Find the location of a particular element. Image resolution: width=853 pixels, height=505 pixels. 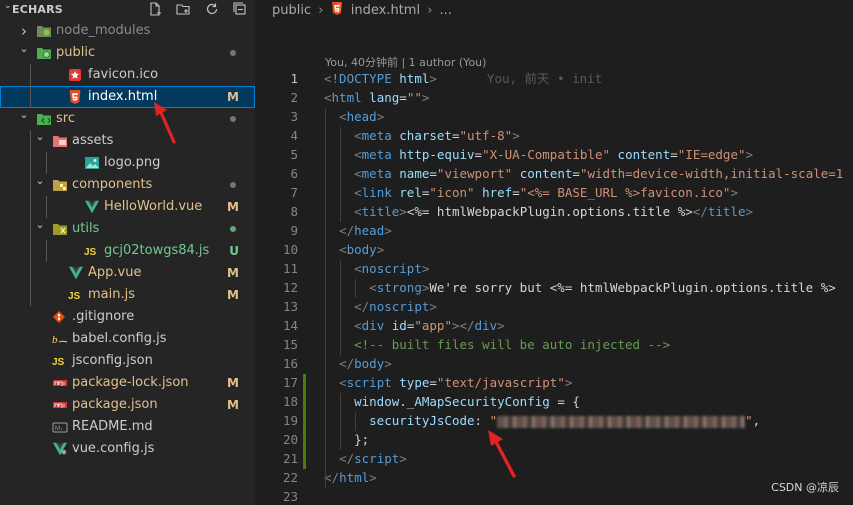

codelens-blame: You, 40分钟前 | 1 author (You) is located at coordinates (405, 62).